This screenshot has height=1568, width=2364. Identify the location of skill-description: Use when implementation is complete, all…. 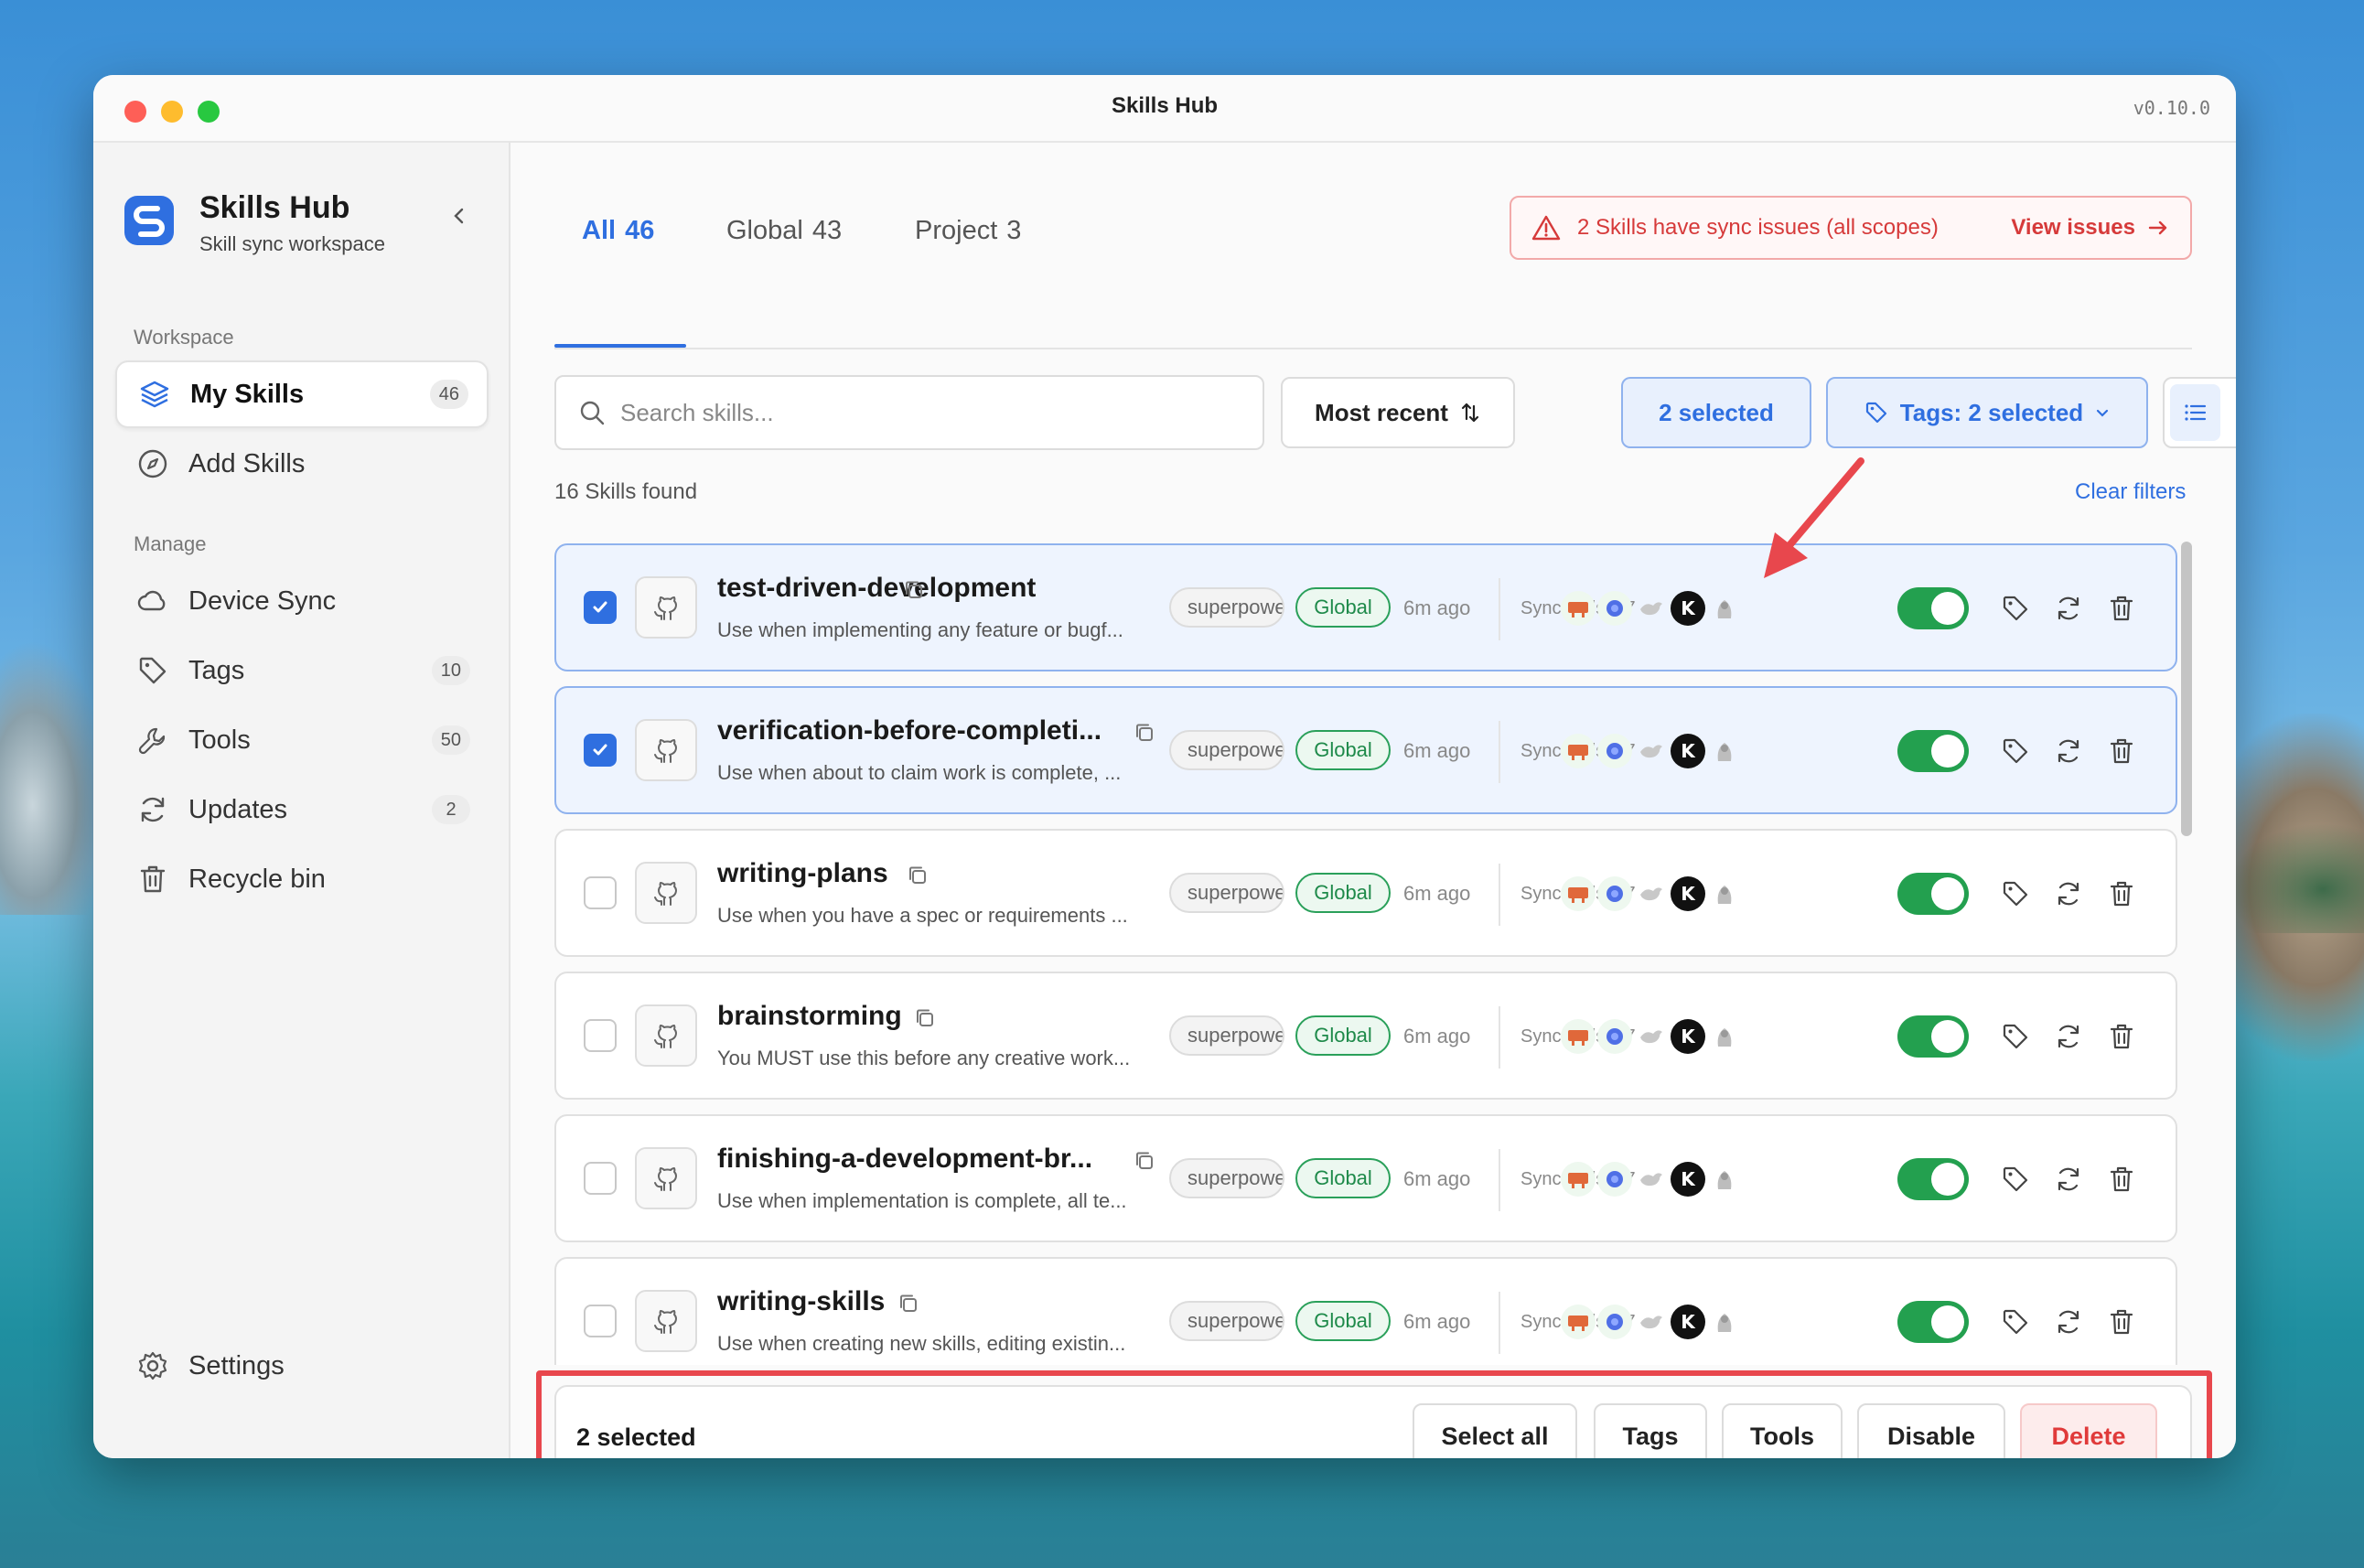
(922, 1200).